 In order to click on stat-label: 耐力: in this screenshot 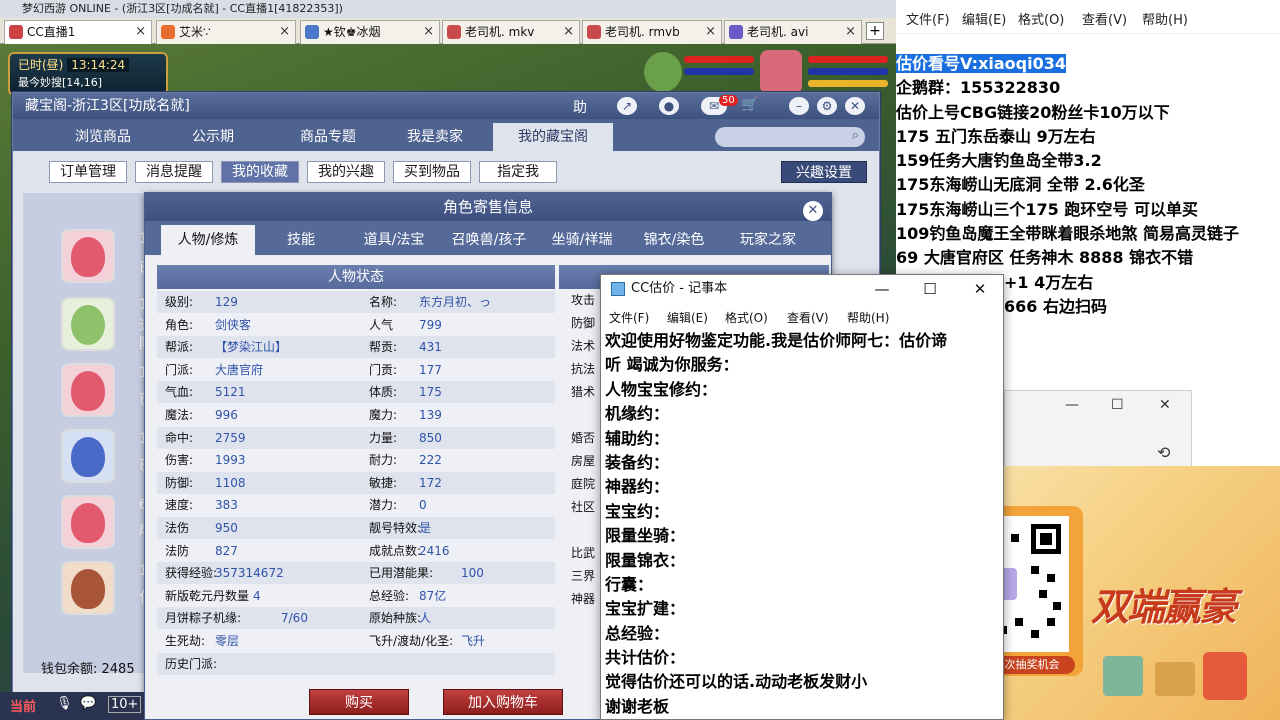, I will do `click(383, 460)`.